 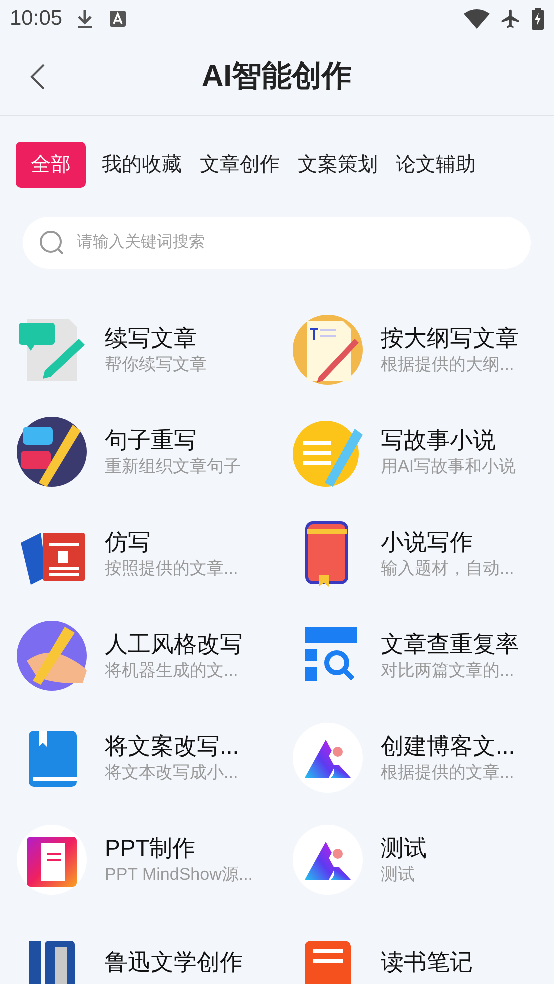 What do you see at coordinates (38, 77) in the screenshot?
I see `back-icon` at bounding box center [38, 77].